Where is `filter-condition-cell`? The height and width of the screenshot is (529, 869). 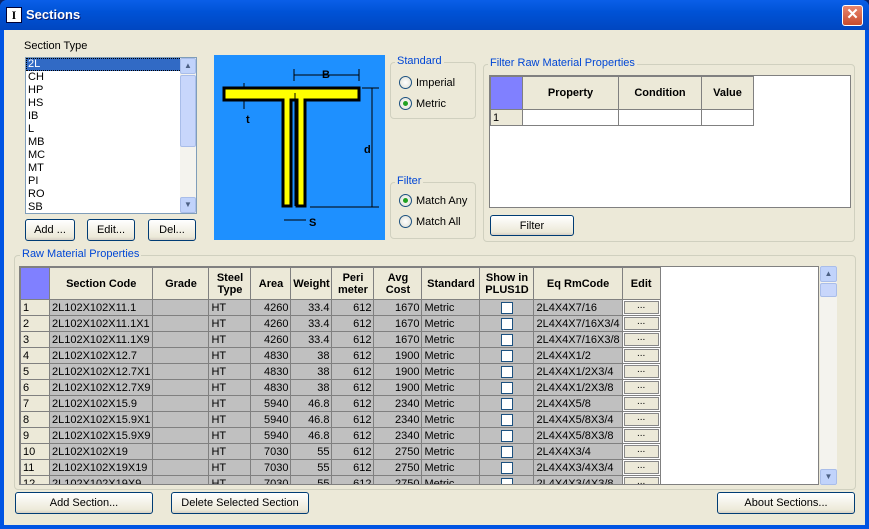
filter-condition-cell is located at coordinates (660, 117).